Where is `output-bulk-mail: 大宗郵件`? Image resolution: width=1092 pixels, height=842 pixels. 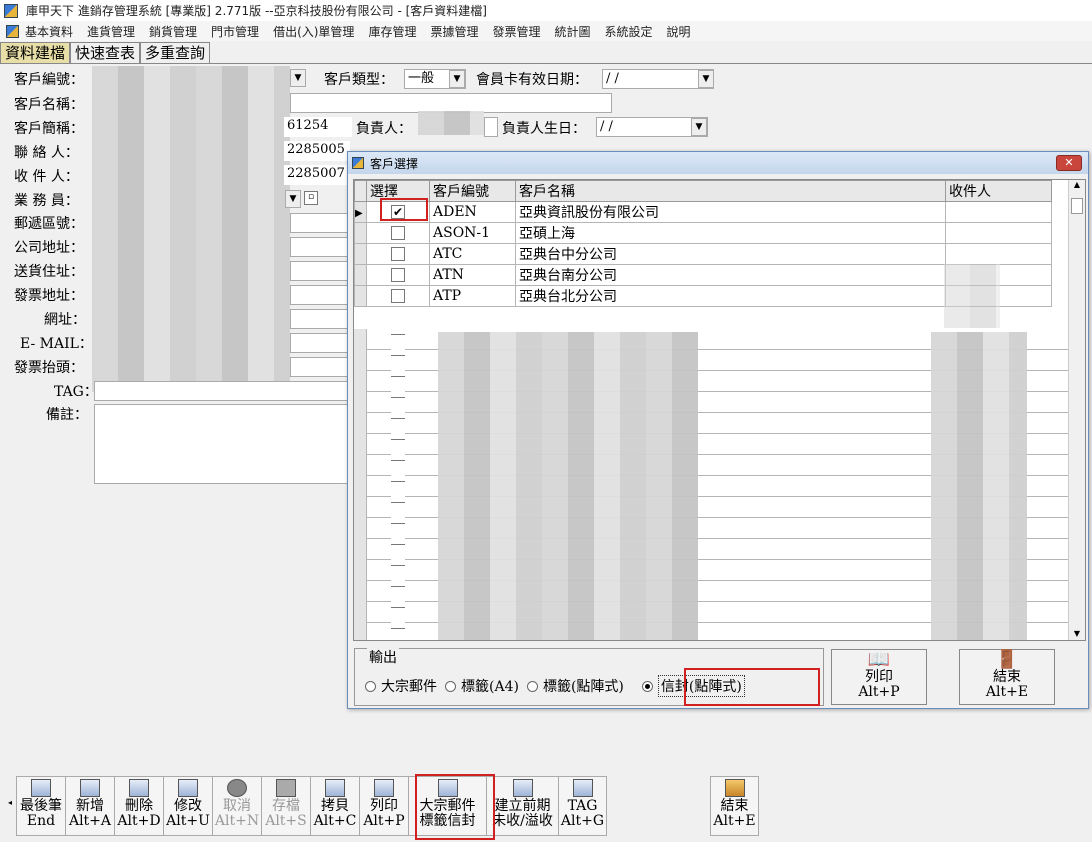 output-bulk-mail: 大宗郵件 is located at coordinates (401, 686).